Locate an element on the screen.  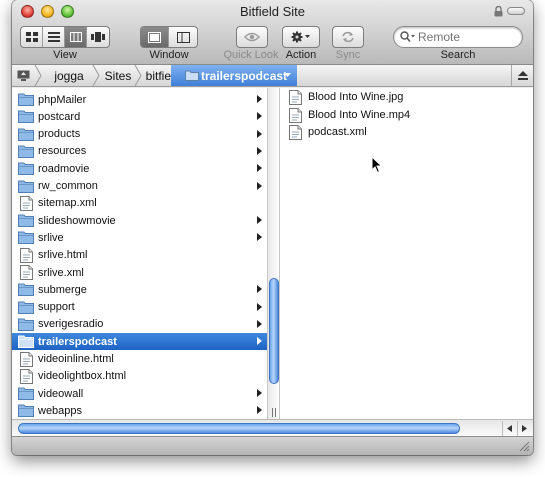
chevron-down-icon is located at coordinates (307, 36).